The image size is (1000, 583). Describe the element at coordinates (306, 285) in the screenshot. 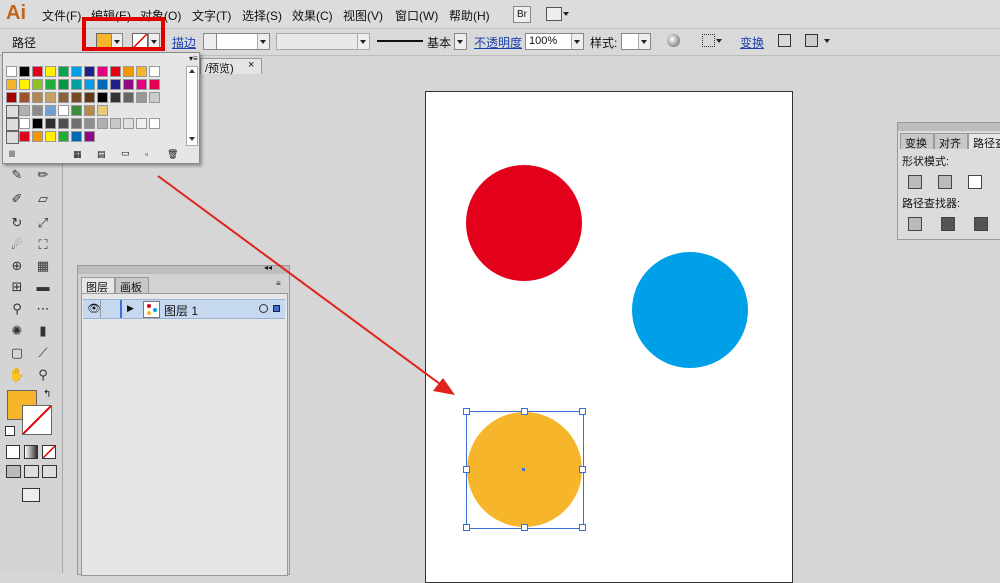

I see `annotation-arrow` at that location.